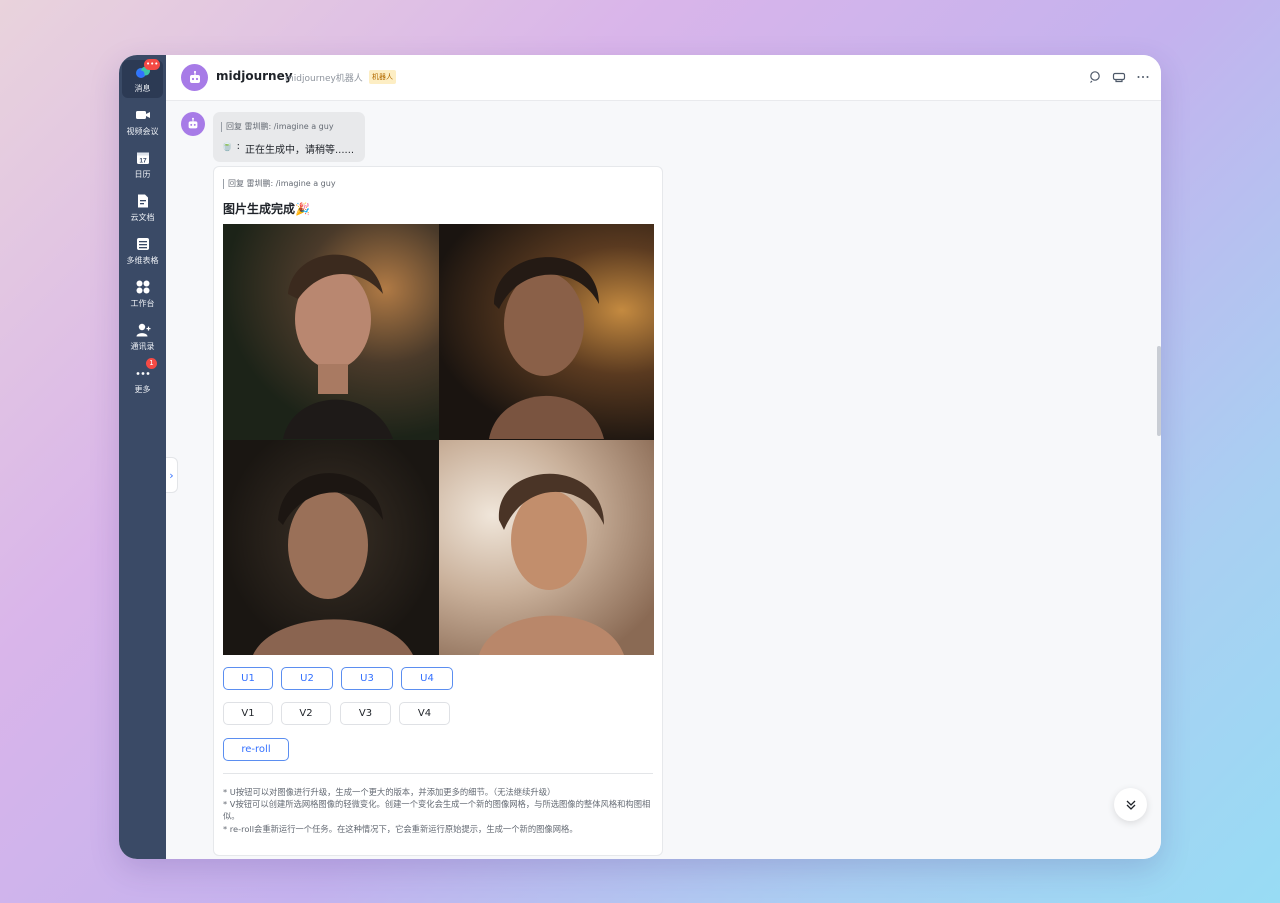  What do you see at coordinates (142, 78) in the screenshot?
I see `sidebar-item-messages: ••• 消息` at bounding box center [142, 78].